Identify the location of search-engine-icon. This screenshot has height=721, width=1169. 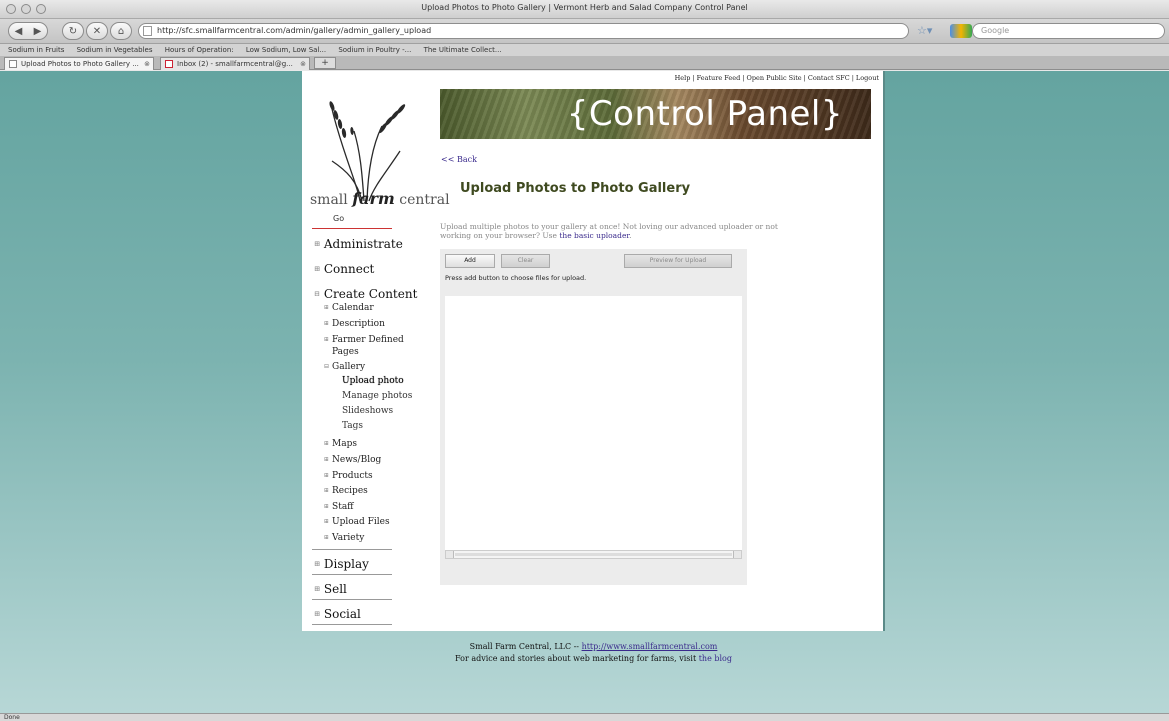
(961, 31).